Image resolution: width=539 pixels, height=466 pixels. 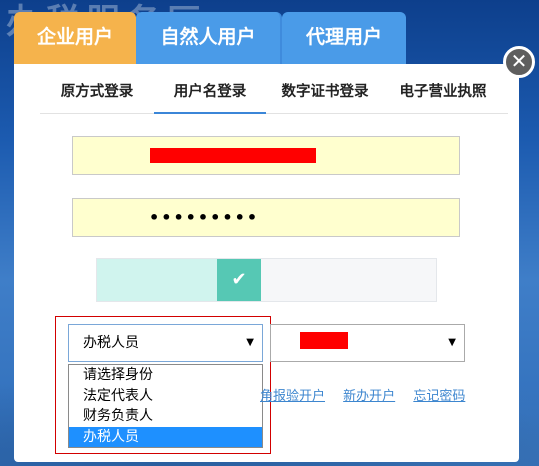 I want to click on tab-natural-person-user: 自然人用户, so click(x=209, y=38).